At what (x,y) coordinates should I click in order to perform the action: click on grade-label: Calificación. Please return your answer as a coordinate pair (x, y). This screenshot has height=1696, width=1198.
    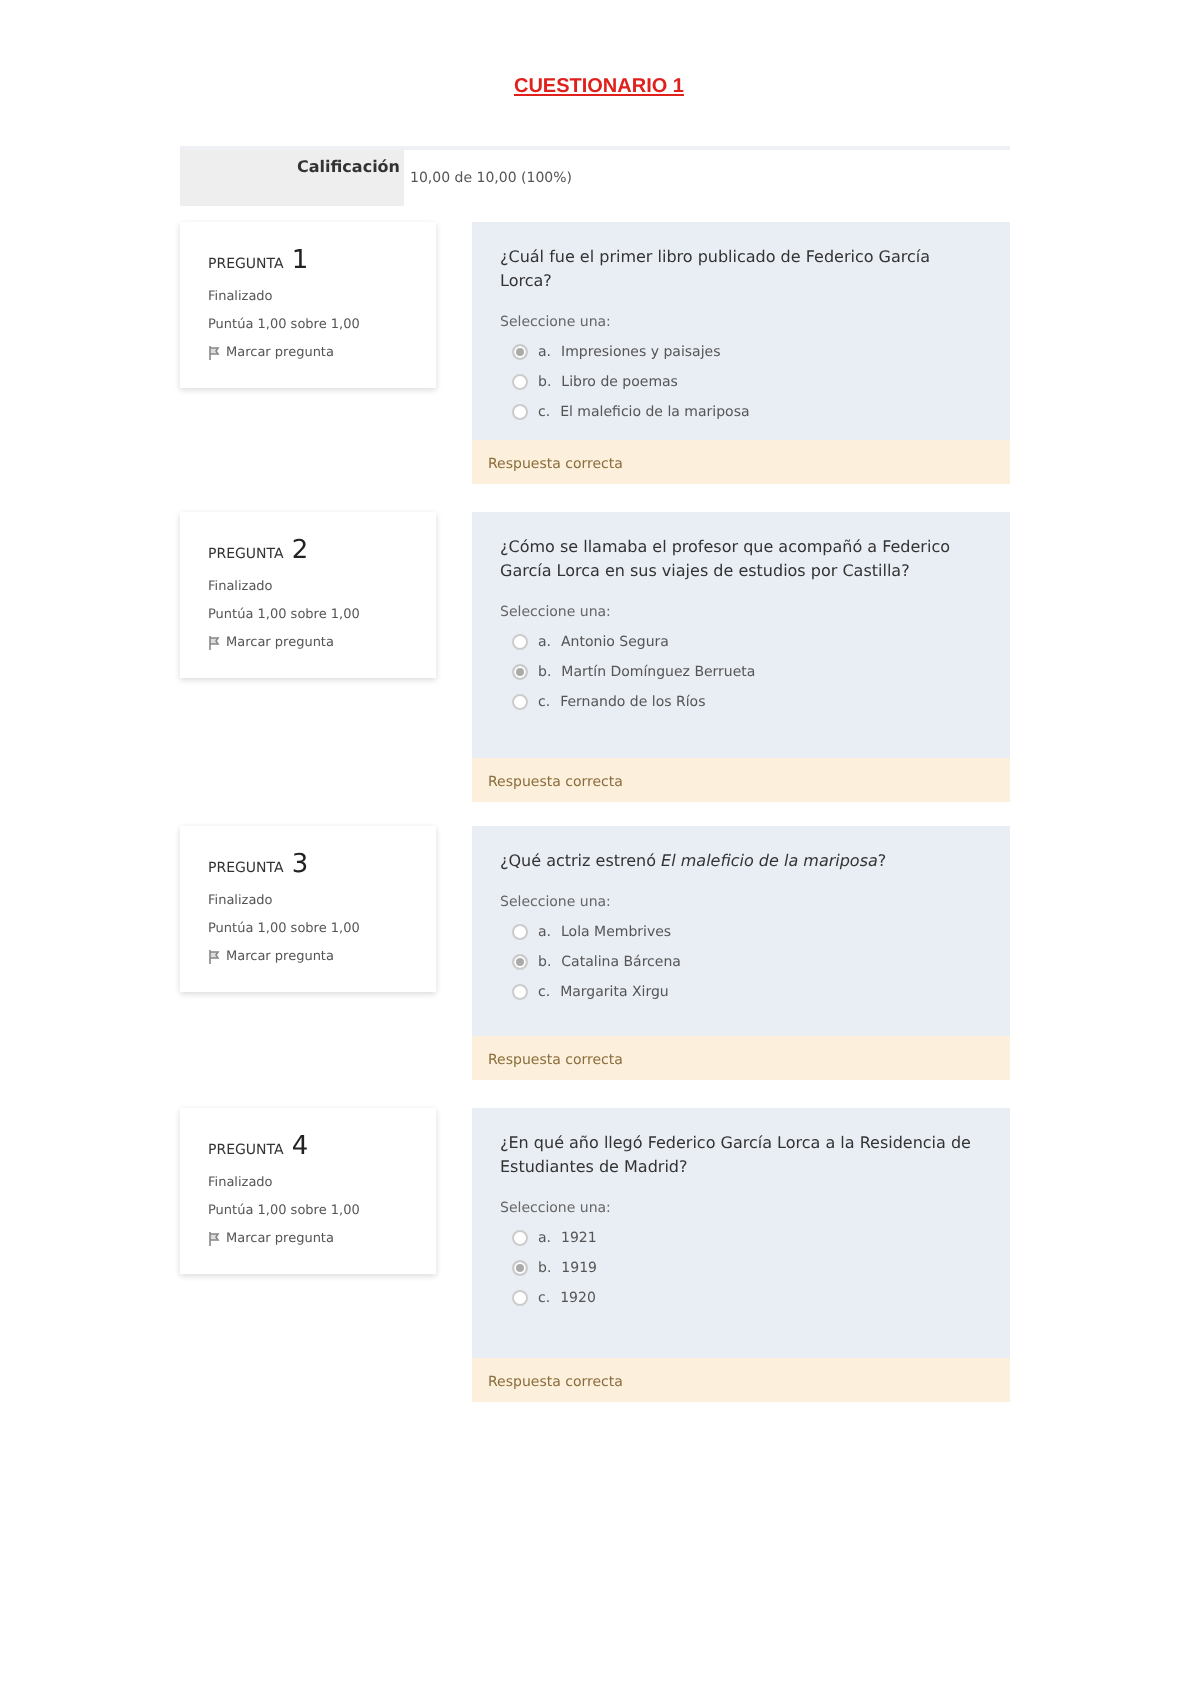
    Looking at the image, I should click on (292, 178).